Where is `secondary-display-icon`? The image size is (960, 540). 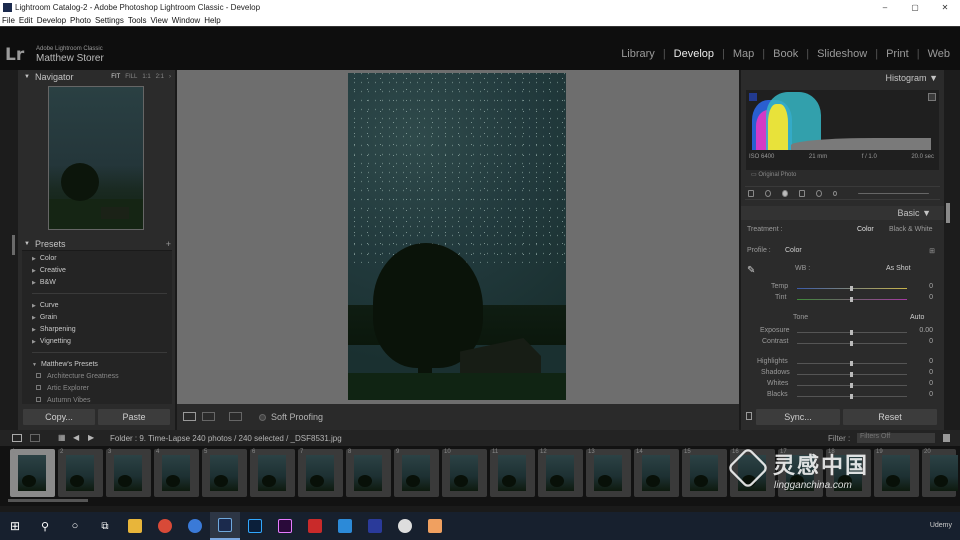
secondary-display-icon is located at coordinates (35, 438).